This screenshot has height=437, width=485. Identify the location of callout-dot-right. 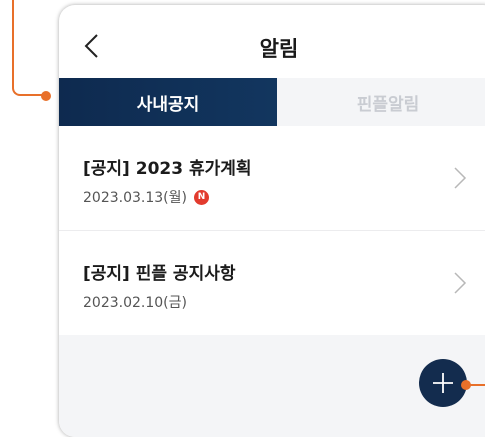
(466, 385).